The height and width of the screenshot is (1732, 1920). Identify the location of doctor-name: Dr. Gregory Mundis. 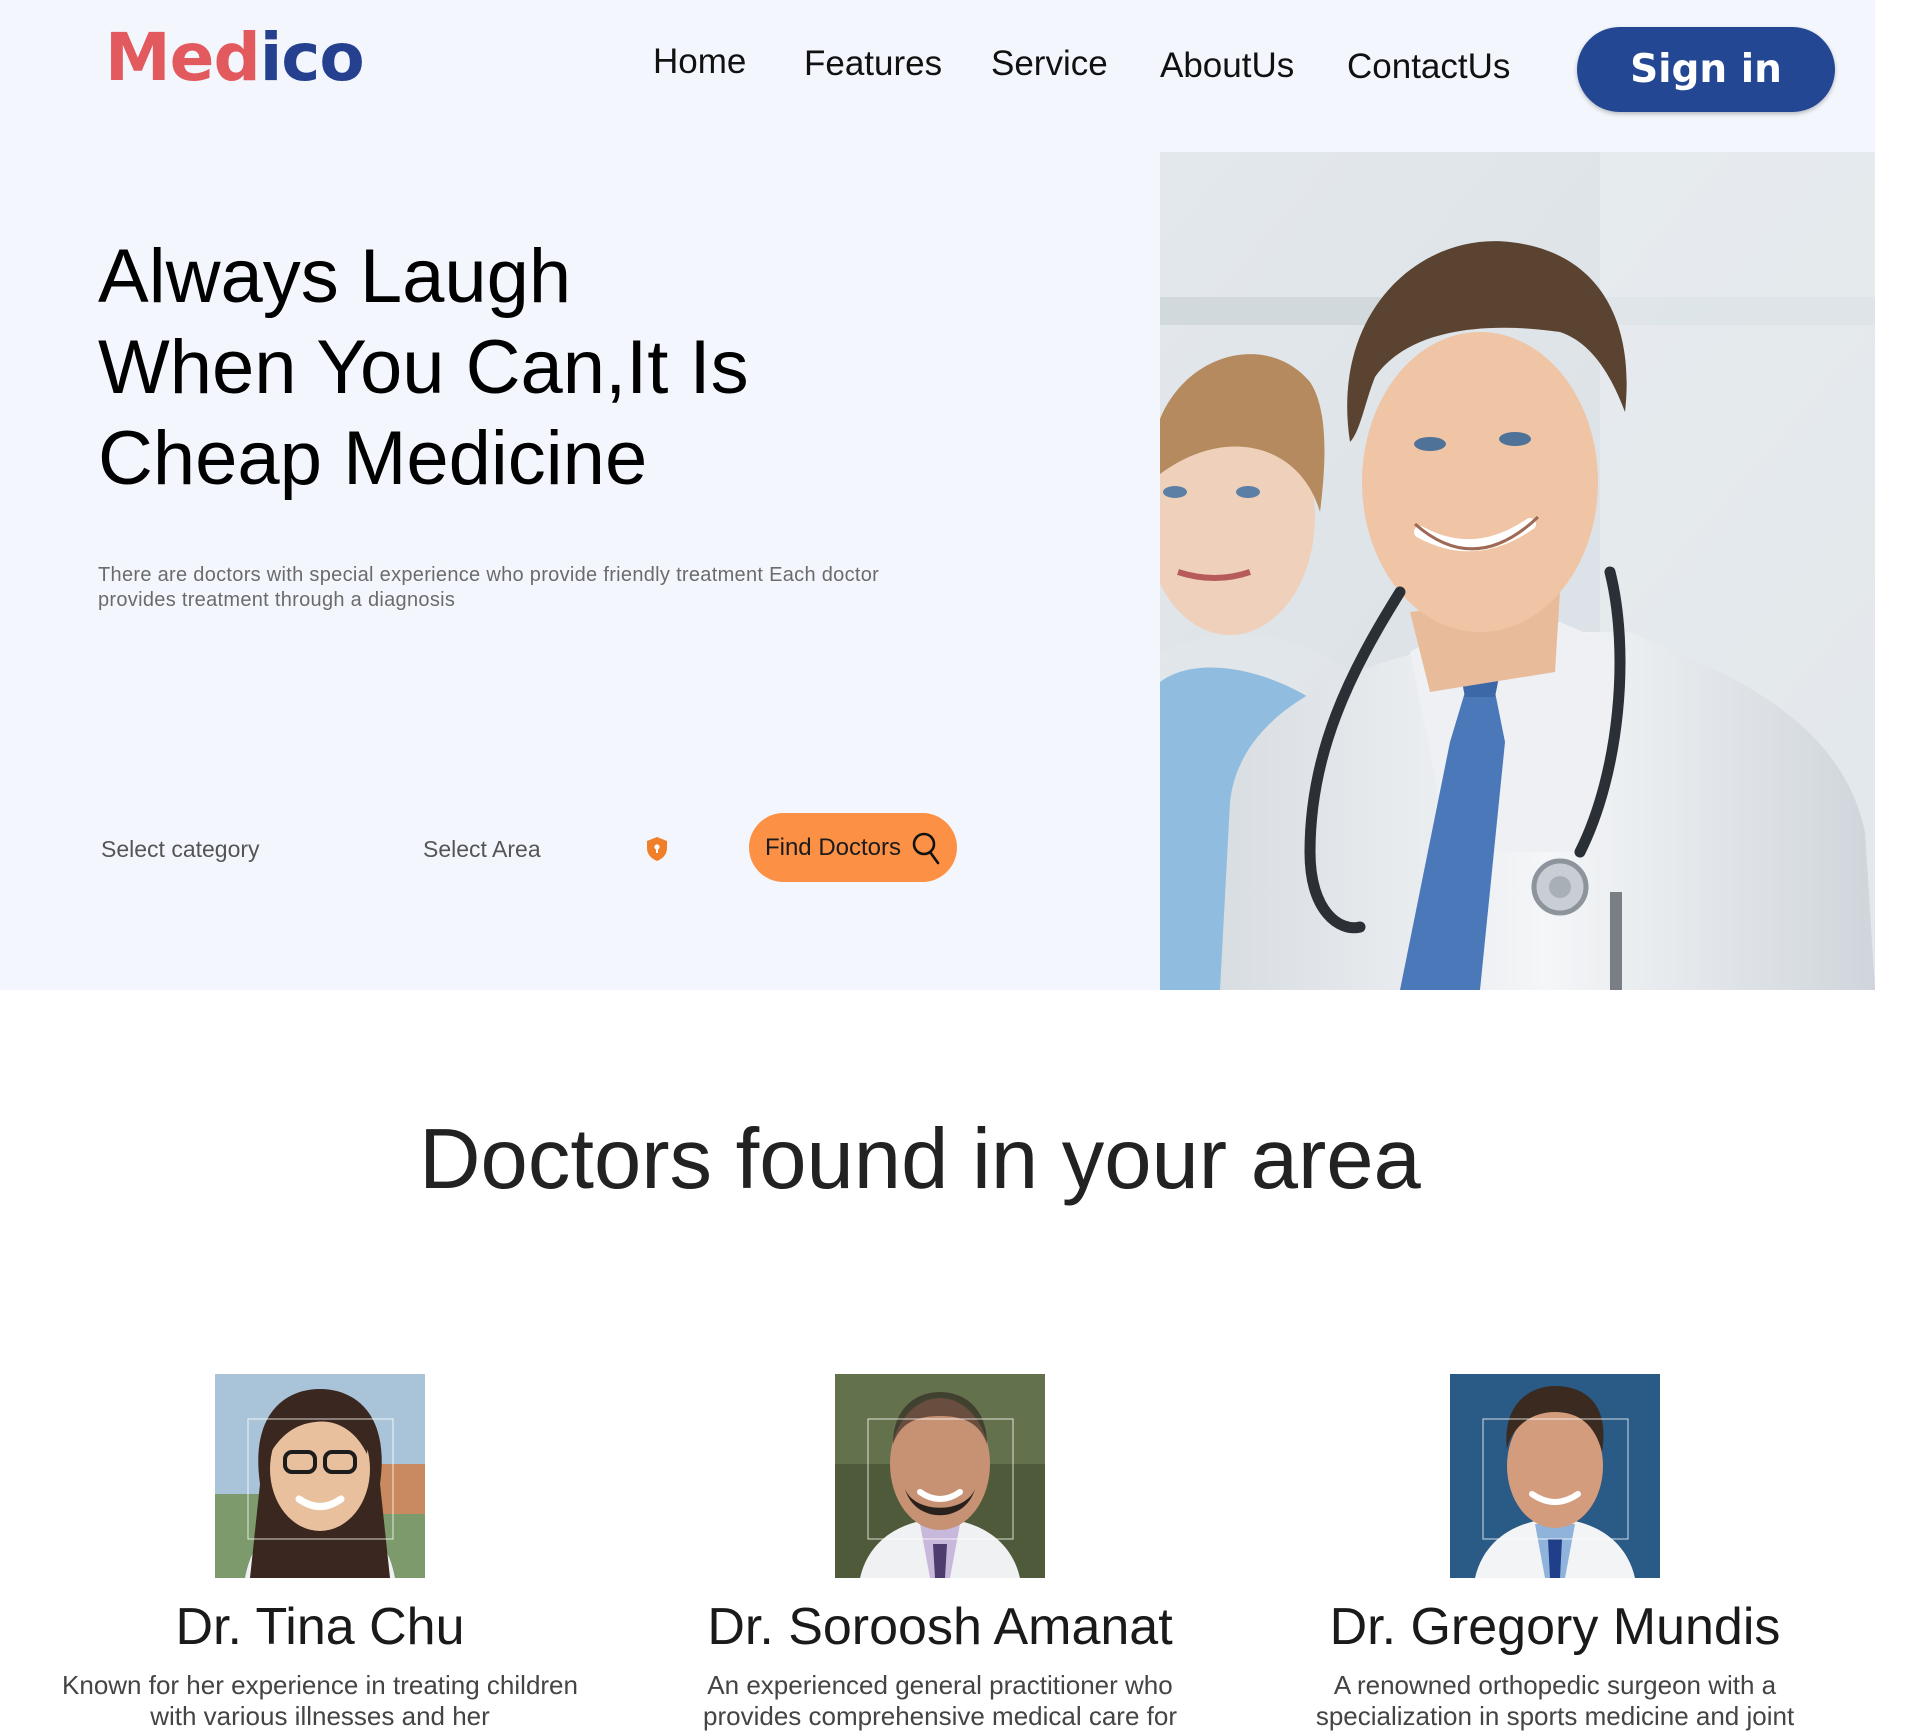
(1555, 1627).